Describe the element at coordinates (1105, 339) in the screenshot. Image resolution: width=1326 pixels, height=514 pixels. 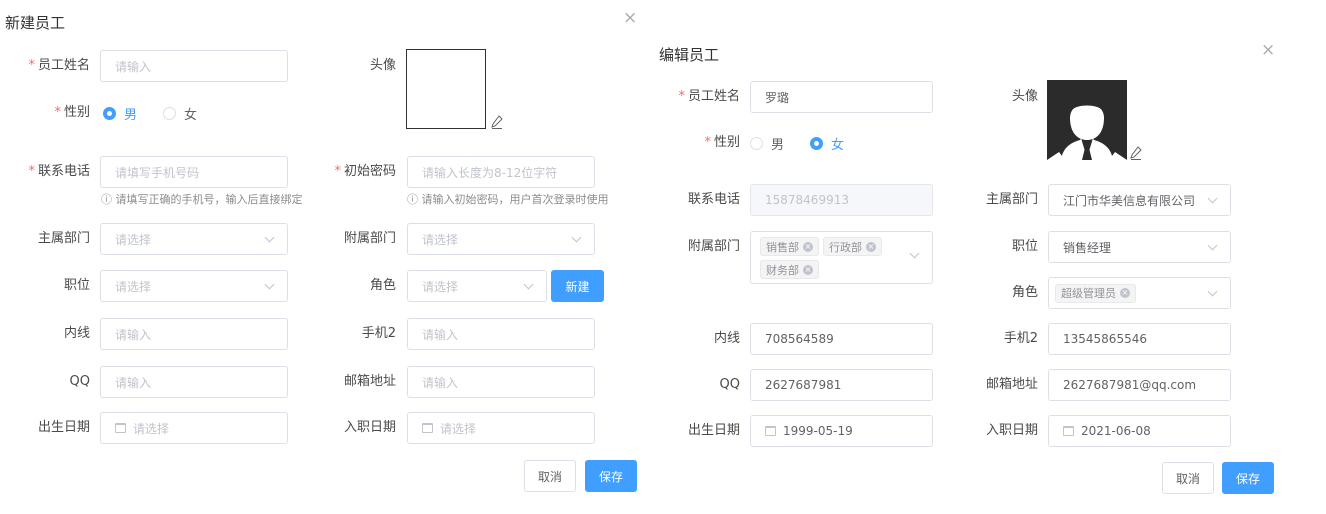
I see `phone2-input-value: 13545865546` at that location.